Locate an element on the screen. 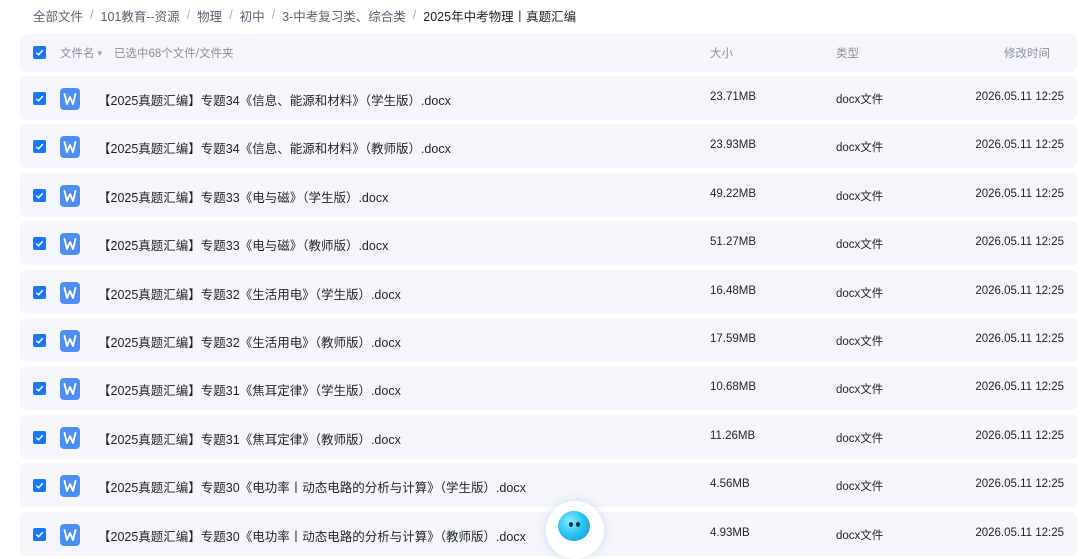 This screenshot has height=559, width=1080. breadcrumb-item-101-education: 101教育--资源 is located at coordinates (140, 15).